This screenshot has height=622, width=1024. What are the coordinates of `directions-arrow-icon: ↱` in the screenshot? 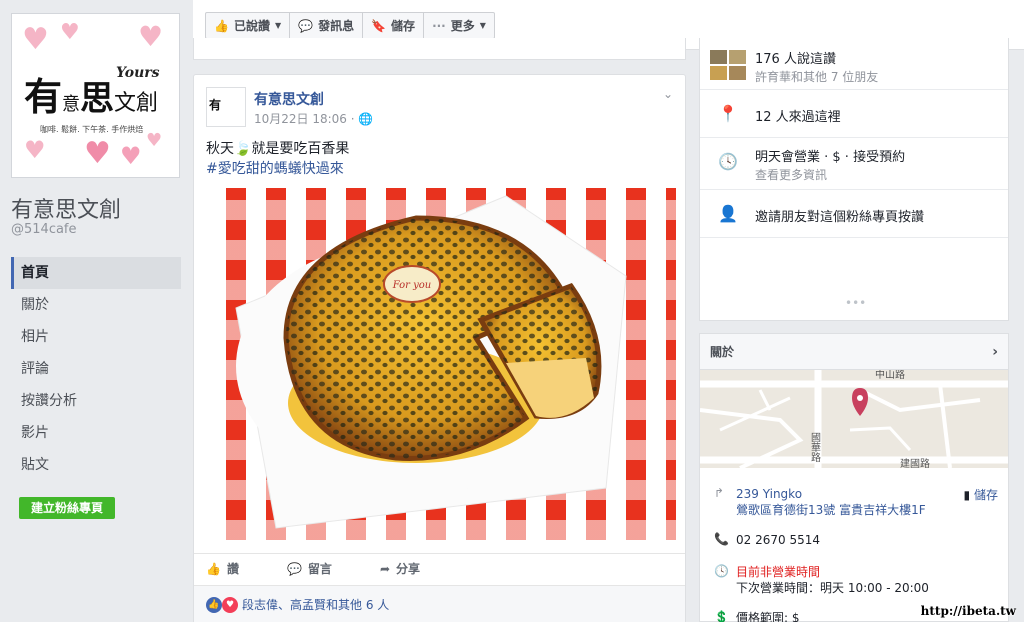 It's located at (719, 493).